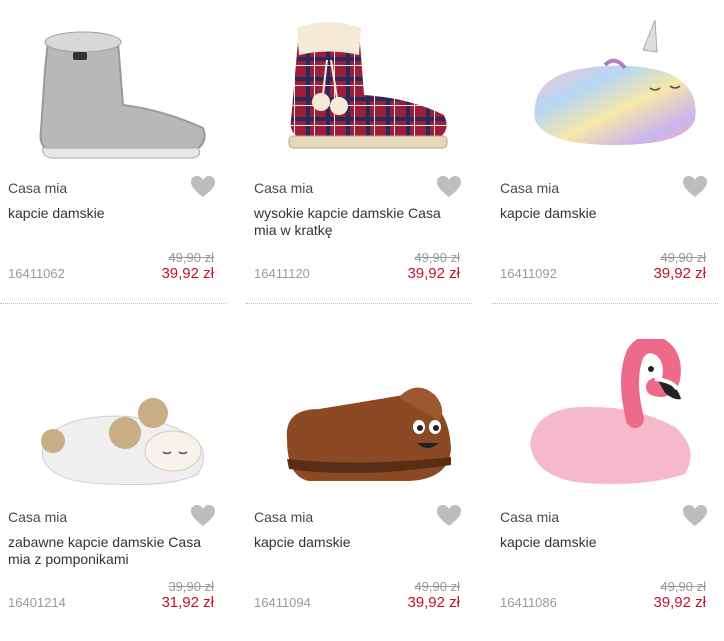 This screenshot has width=724, height=641. I want to click on product-sku: 16411062, so click(36, 273).